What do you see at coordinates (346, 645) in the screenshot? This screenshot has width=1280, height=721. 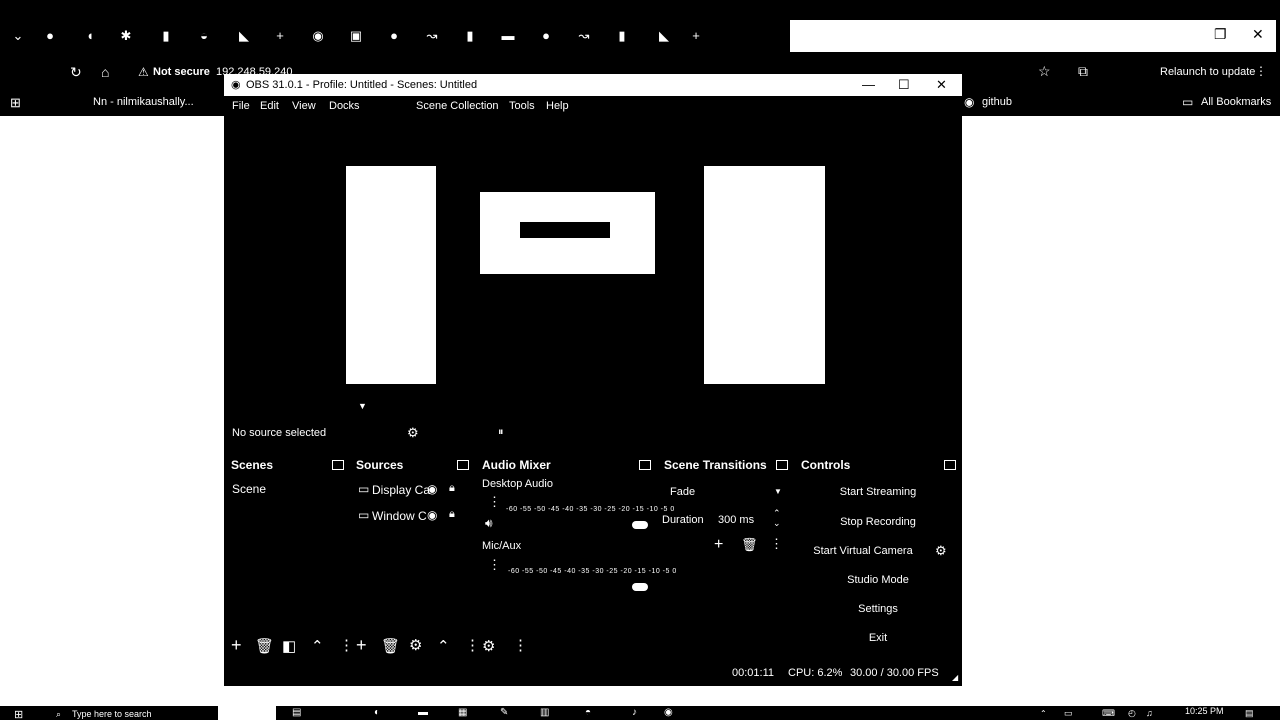 I see `scene-menu-kebab-icon: ⋮` at bounding box center [346, 645].